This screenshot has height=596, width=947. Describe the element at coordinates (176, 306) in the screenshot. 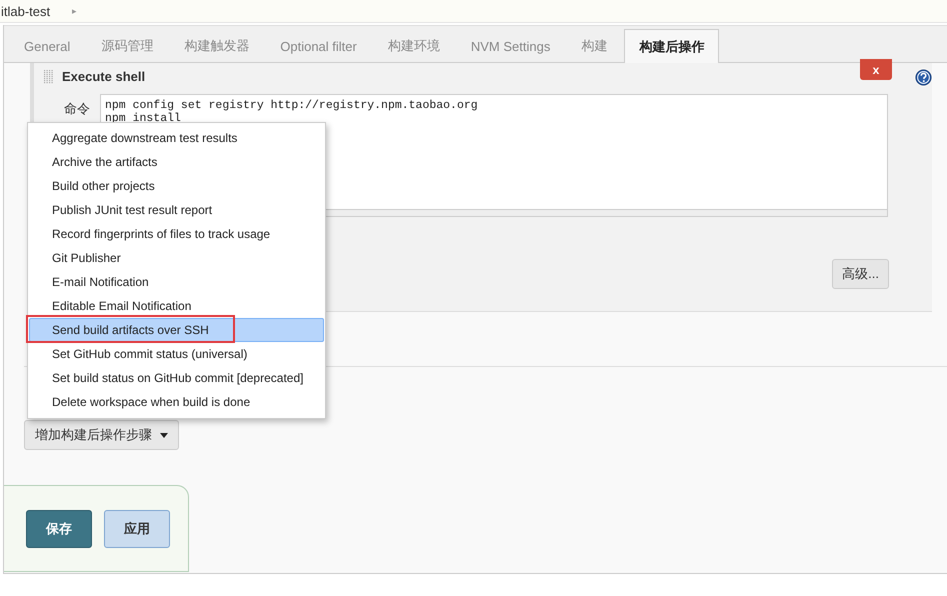

I see `menu-item: Editable Email Notification` at that location.